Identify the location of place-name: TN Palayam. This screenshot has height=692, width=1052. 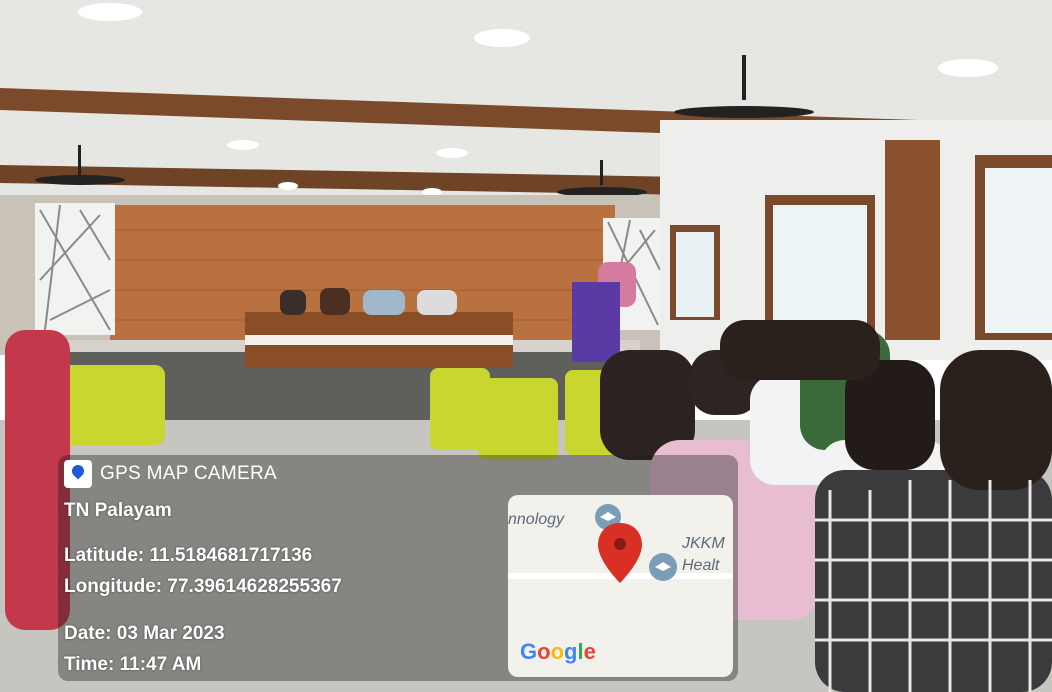
(118, 510).